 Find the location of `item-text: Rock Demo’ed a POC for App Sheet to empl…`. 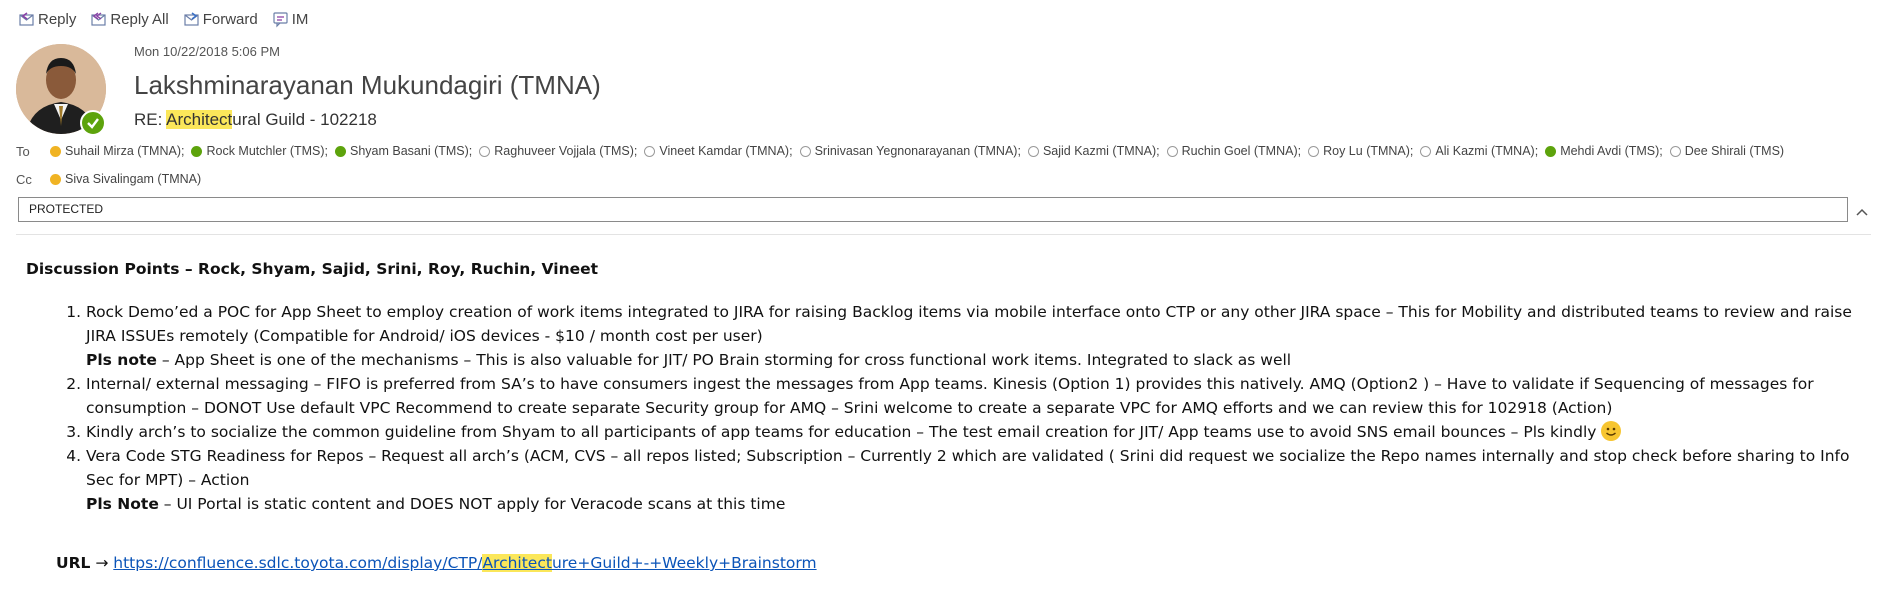

item-text: Rock Demo’ed a POC for App Sheet to empl… is located at coordinates (969, 324).